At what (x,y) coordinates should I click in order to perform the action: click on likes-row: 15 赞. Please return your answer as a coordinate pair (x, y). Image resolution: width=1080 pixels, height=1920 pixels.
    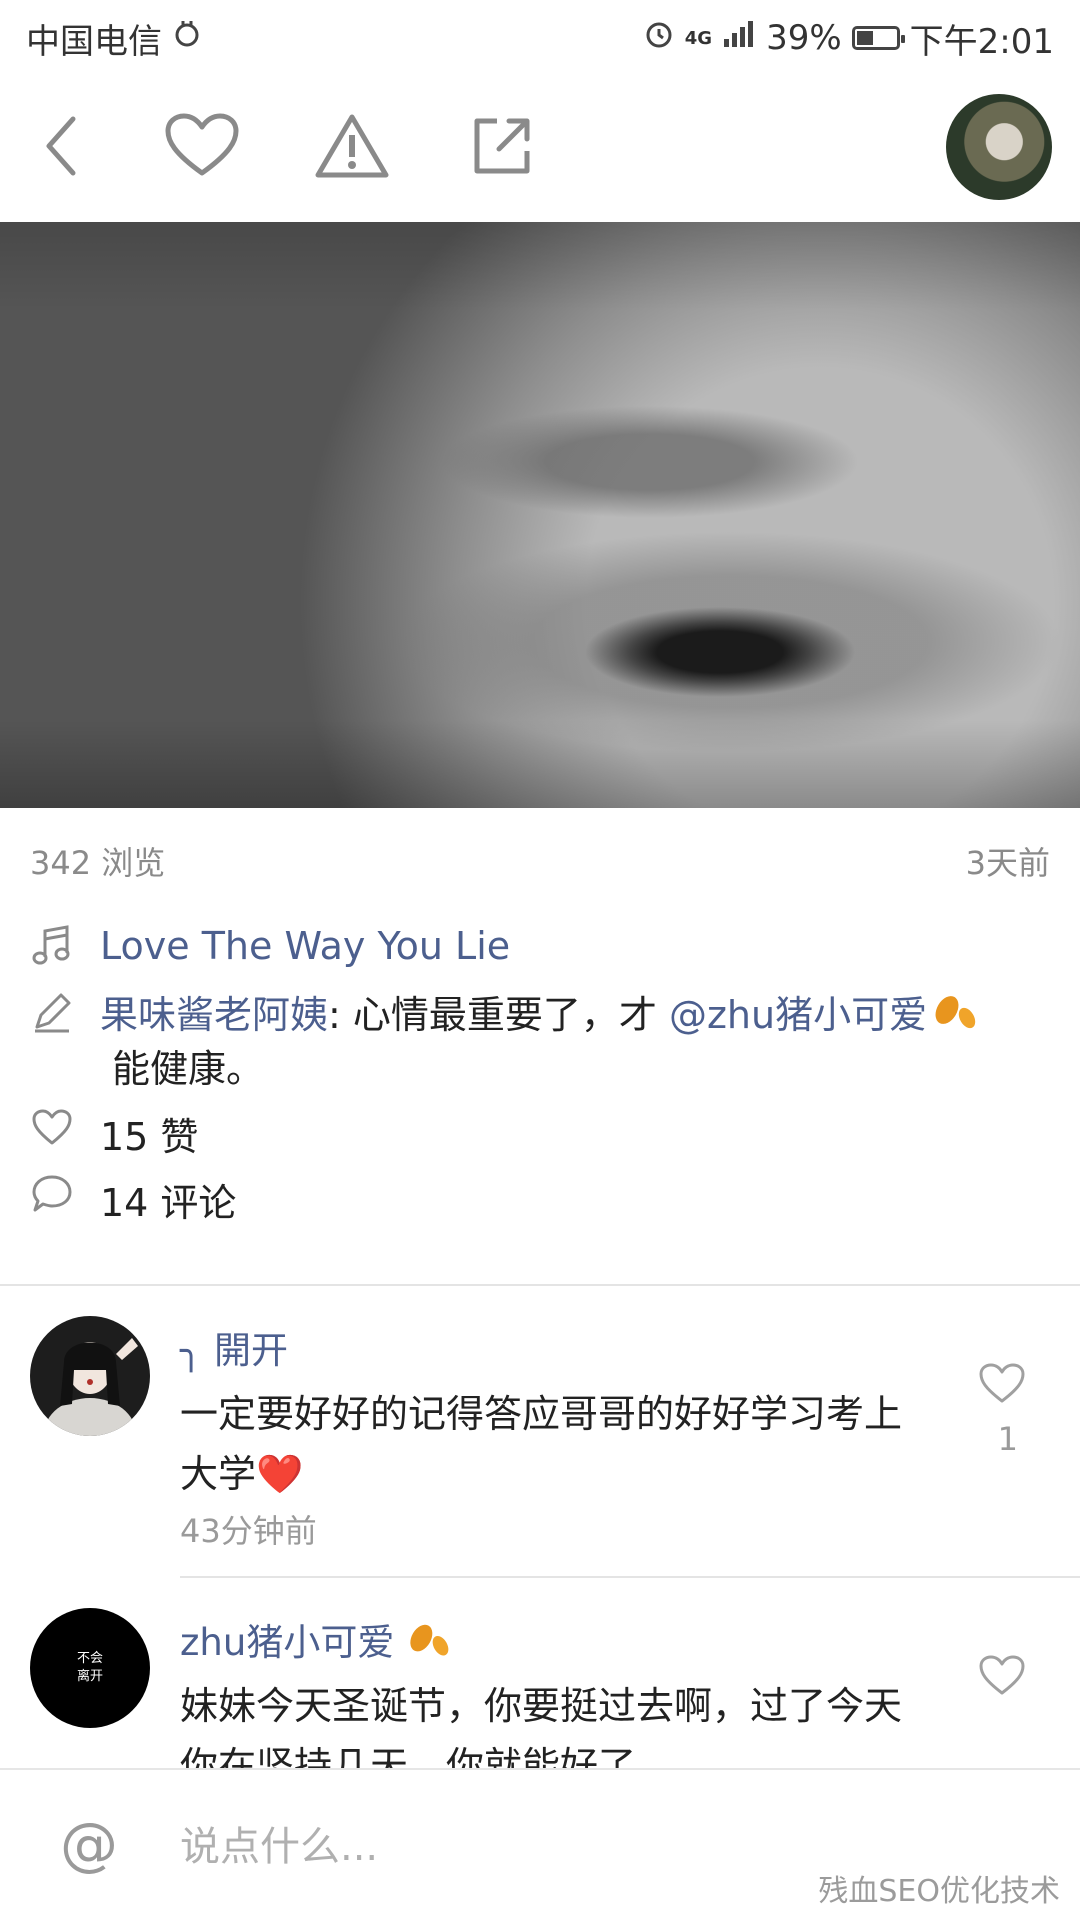
    Looking at the image, I should click on (540, 1133).